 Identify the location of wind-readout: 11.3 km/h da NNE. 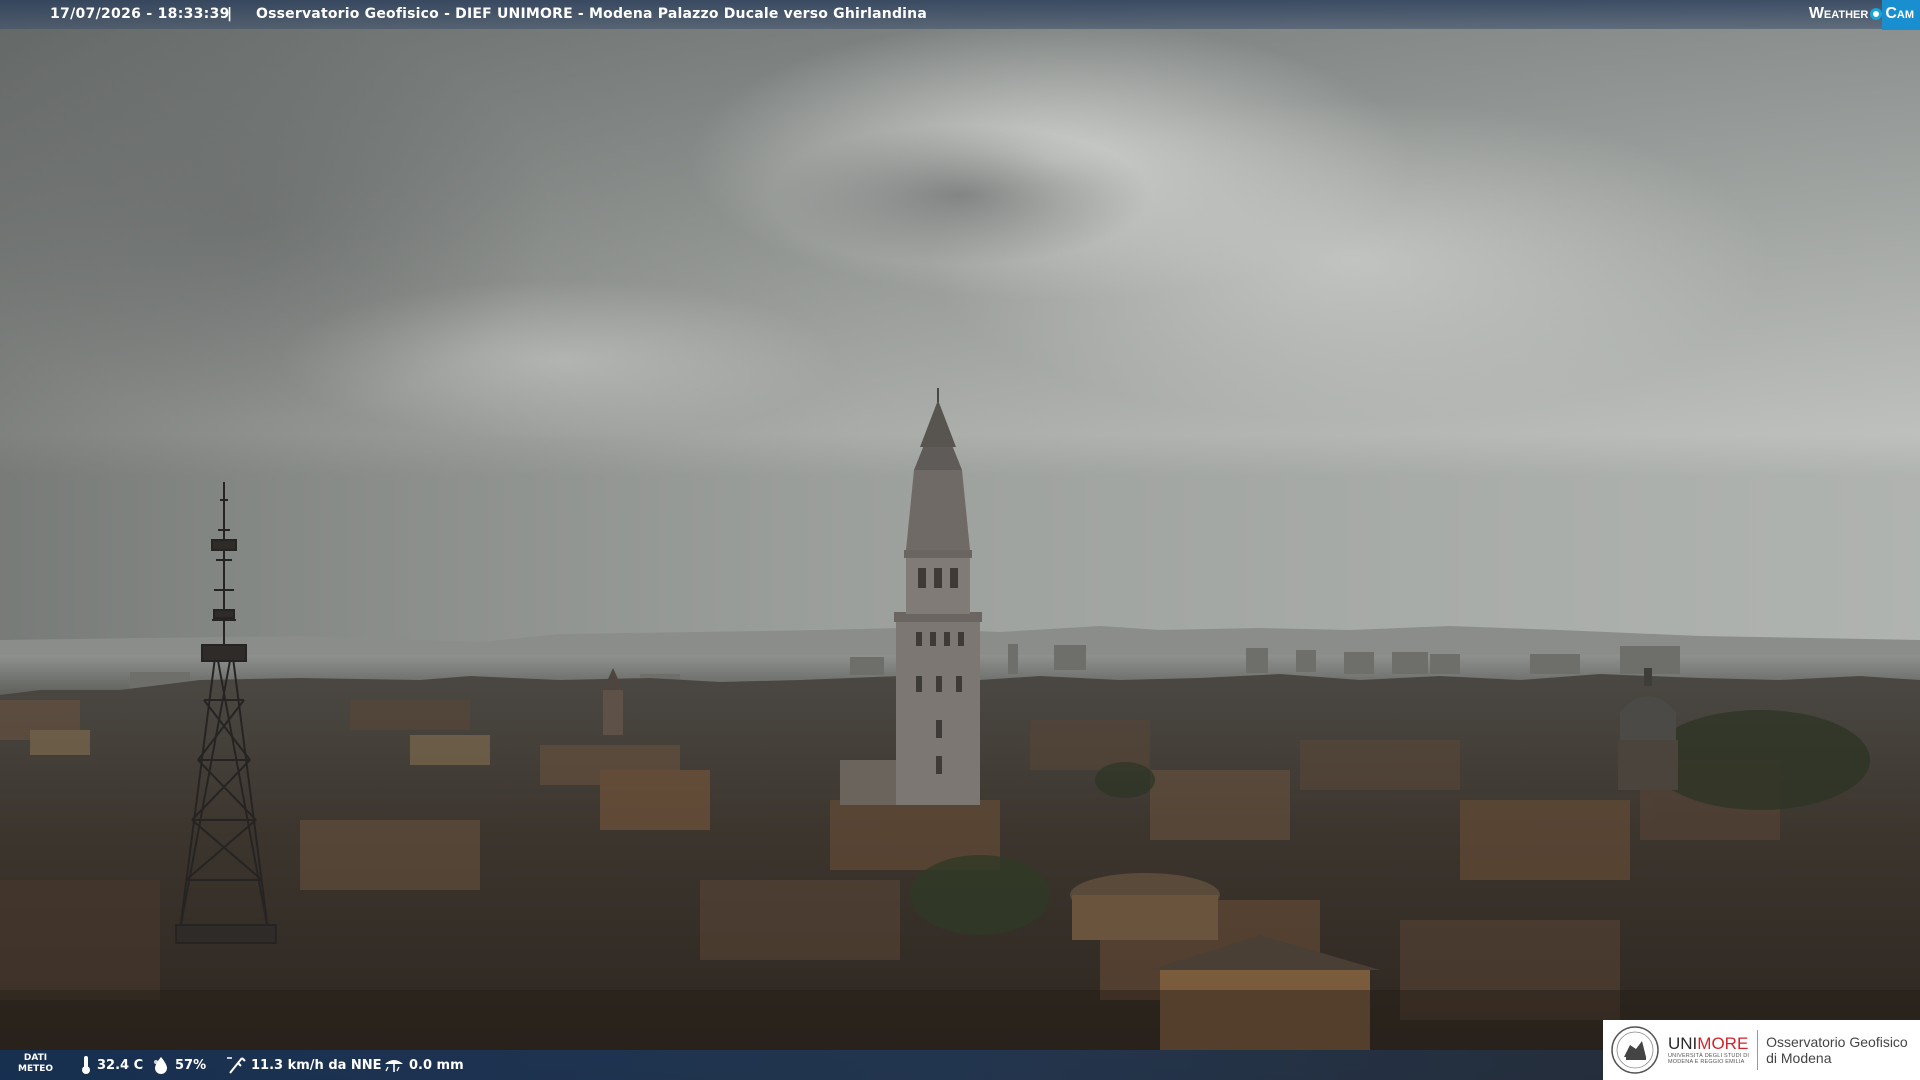
(304, 1065).